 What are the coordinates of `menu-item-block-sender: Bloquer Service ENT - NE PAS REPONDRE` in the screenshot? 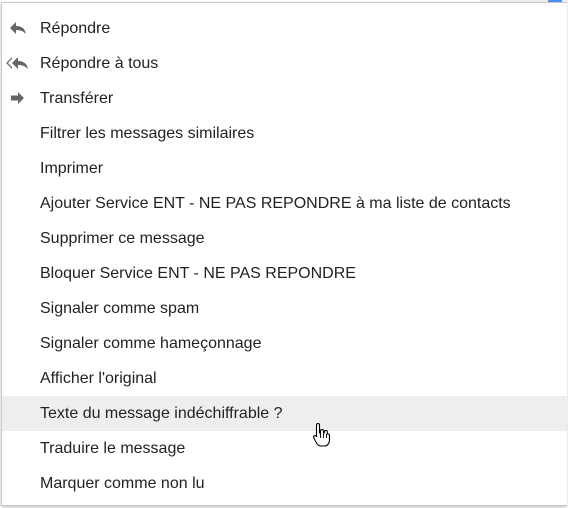 It's located at (284, 273).